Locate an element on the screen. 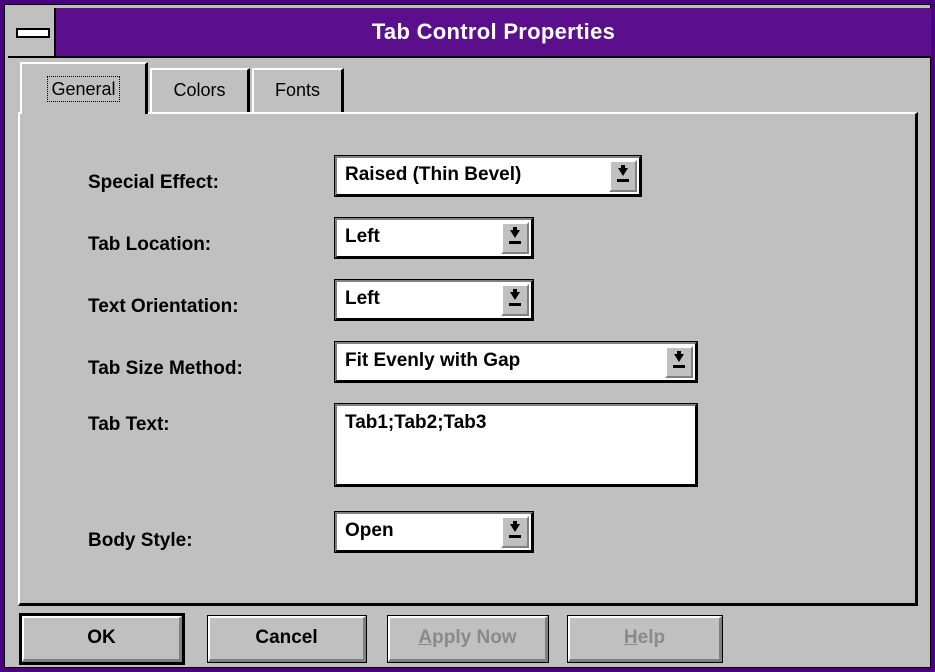  tab-colors-label: Colors is located at coordinates (199, 90).